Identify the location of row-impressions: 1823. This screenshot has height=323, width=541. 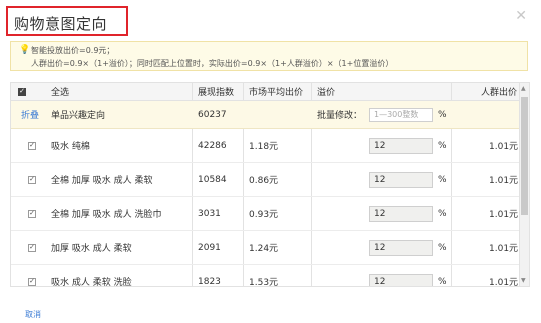
(209, 281).